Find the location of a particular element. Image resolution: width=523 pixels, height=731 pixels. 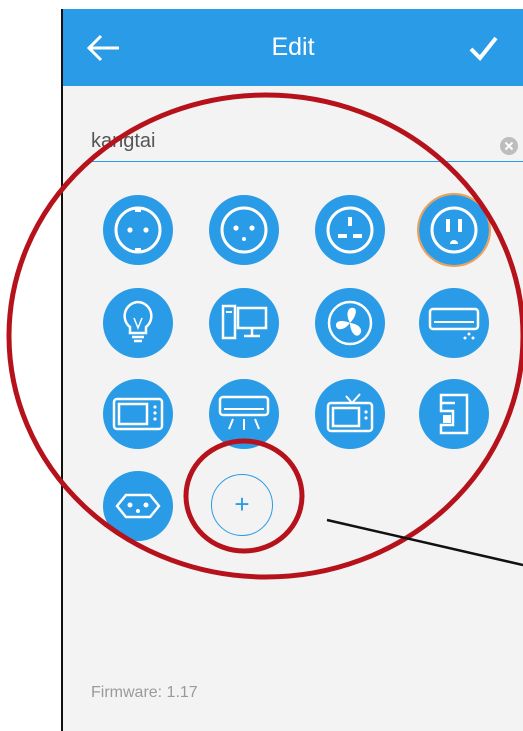

desktop-computer-icon is located at coordinates (244, 322).